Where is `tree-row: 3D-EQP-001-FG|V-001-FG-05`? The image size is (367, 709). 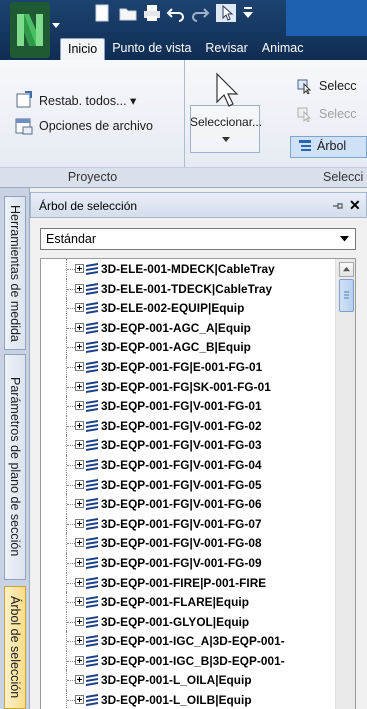 tree-row: 3D-EQP-001-FG|V-001-FG-05 is located at coordinates (187, 484).